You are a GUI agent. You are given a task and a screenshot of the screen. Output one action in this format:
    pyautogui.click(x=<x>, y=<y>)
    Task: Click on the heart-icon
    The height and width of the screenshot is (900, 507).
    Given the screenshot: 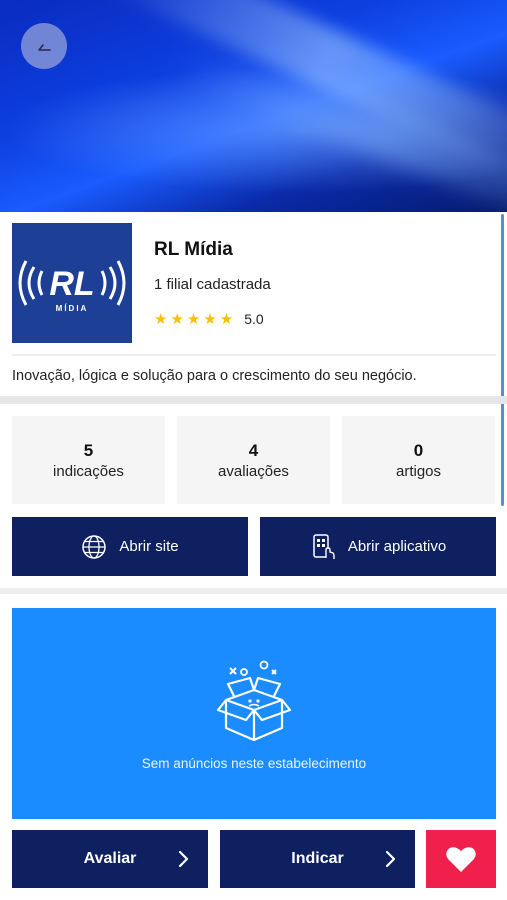 What is the action you would take?
    pyautogui.click(x=461, y=859)
    